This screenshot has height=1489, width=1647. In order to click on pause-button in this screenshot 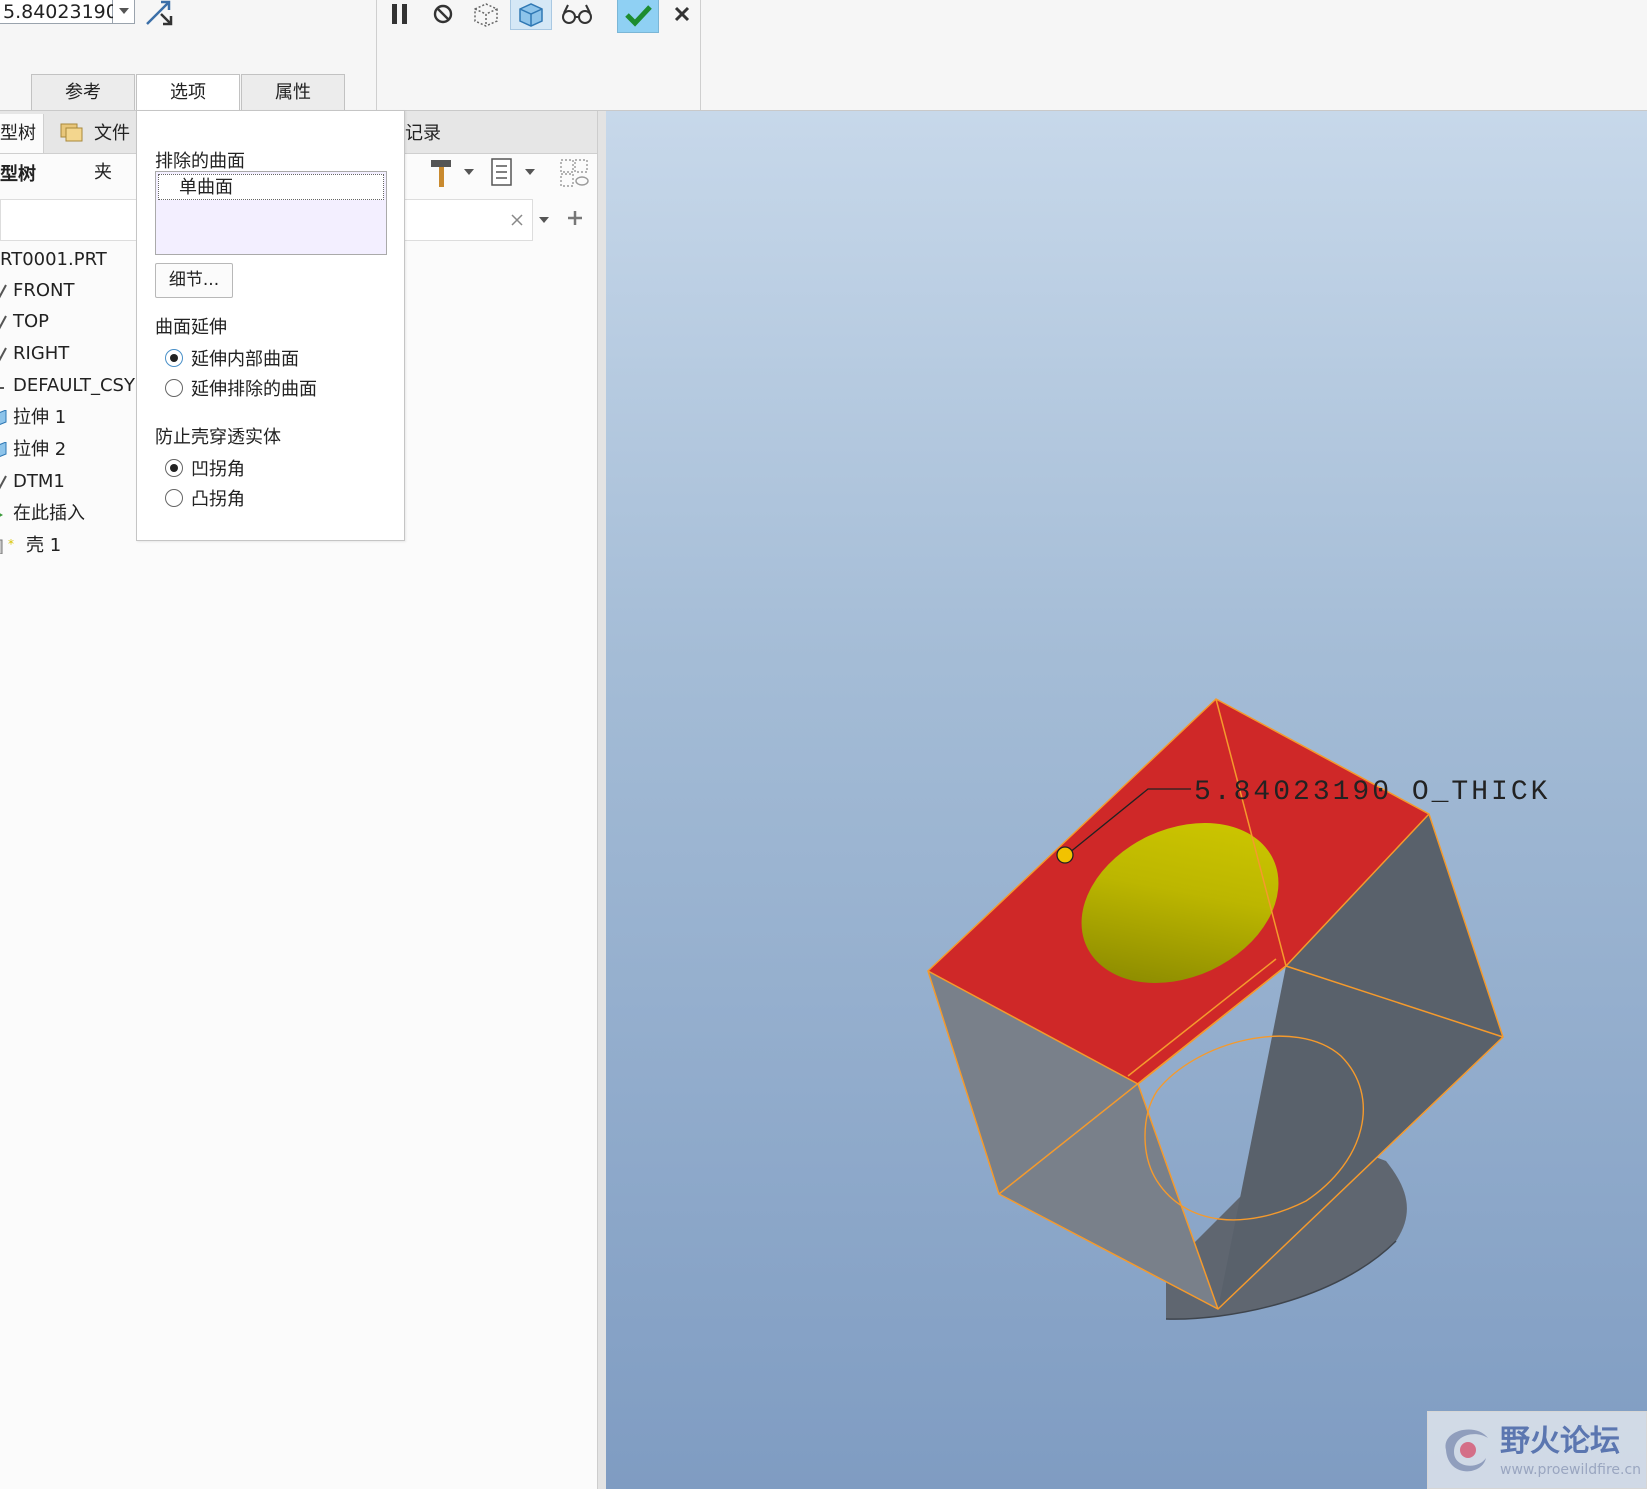, I will do `click(400, 15)`.